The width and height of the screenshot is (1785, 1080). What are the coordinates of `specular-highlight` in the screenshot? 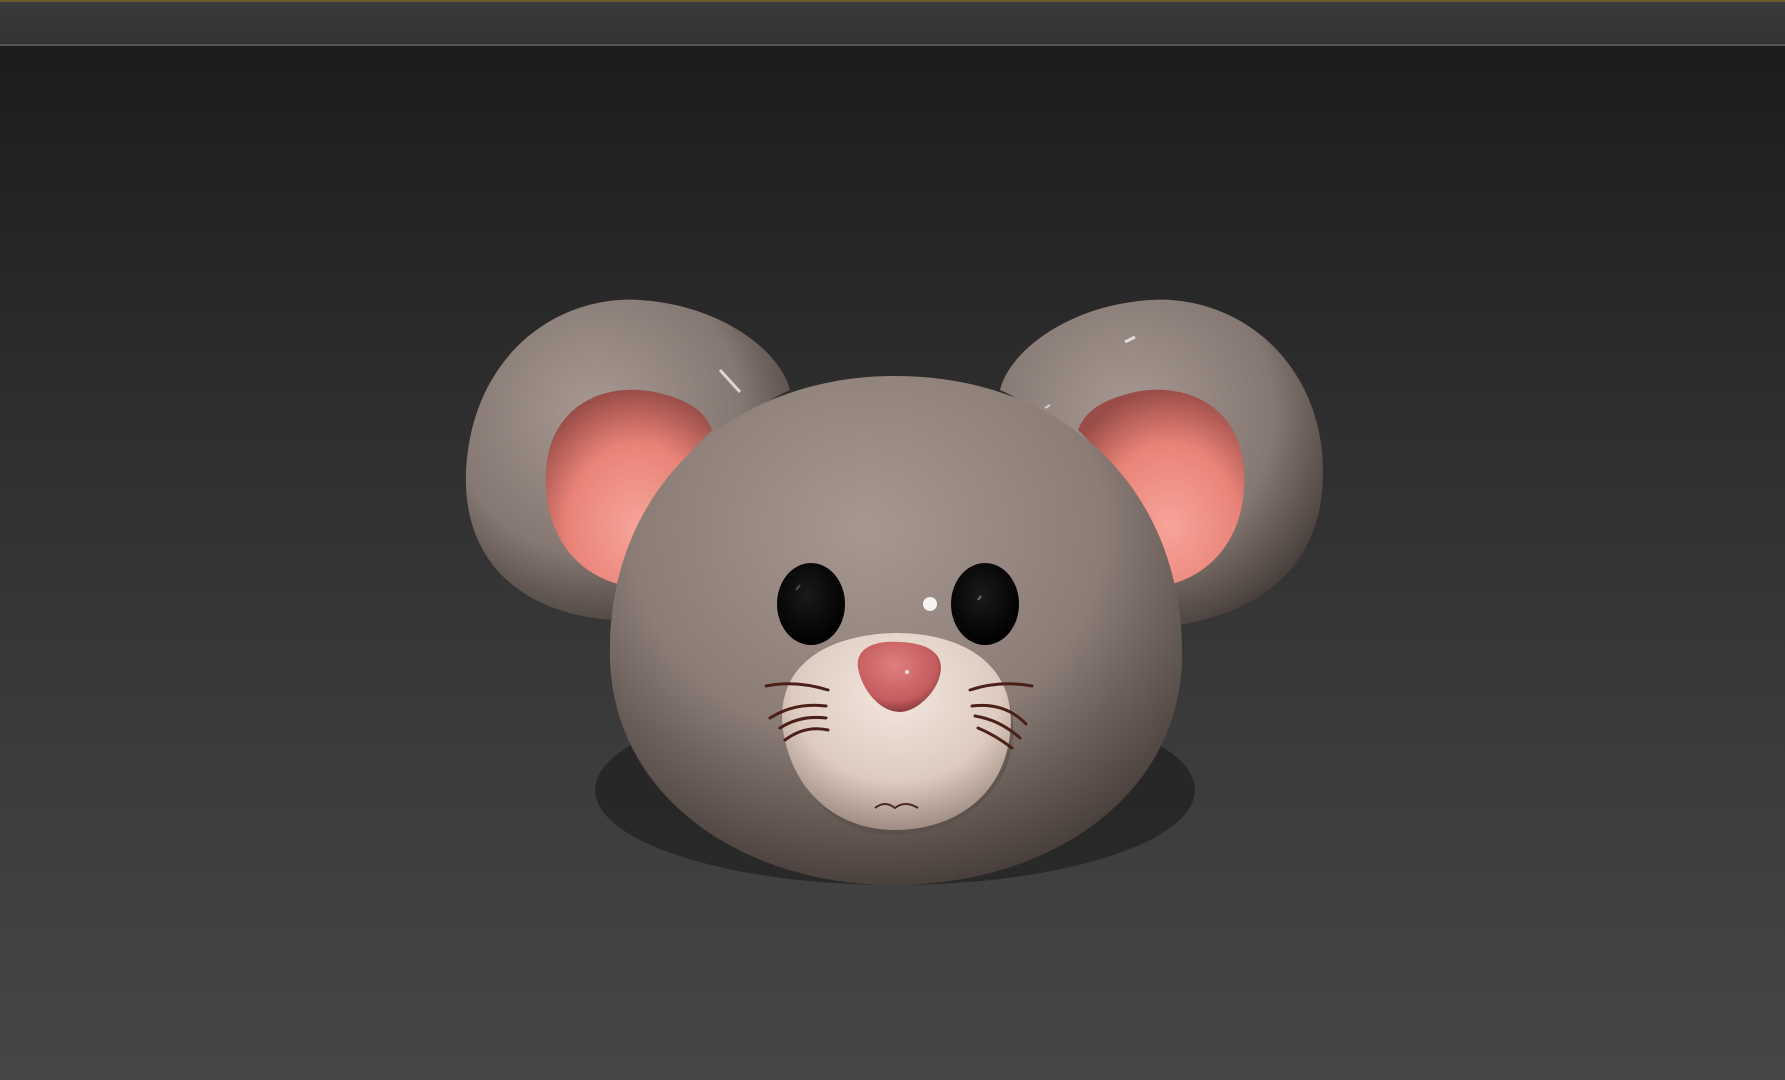 It's located at (930, 604).